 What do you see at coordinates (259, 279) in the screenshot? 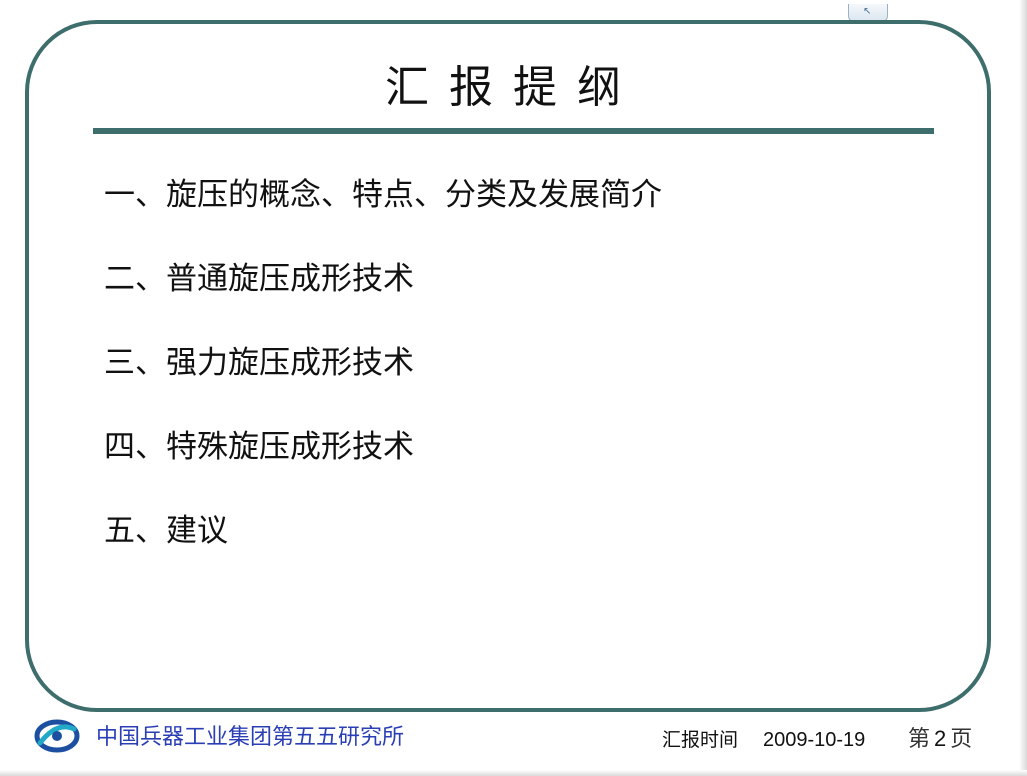
I see `outline-item: 二、普通旋压成形技术` at bounding box center [259, 279].